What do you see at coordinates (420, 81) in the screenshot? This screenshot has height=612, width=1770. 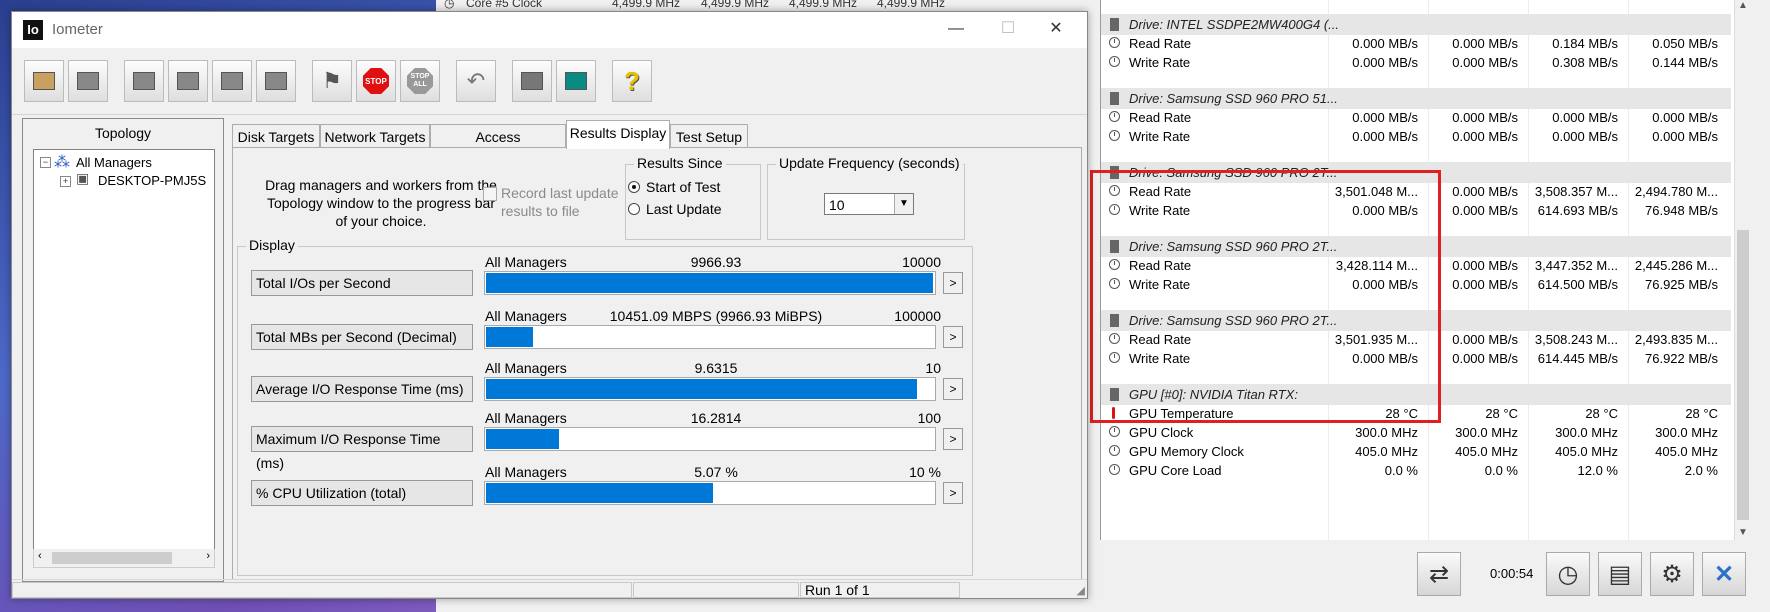 I see `stop-all-icon: STOP ALL` at bounding box center [420, 81].